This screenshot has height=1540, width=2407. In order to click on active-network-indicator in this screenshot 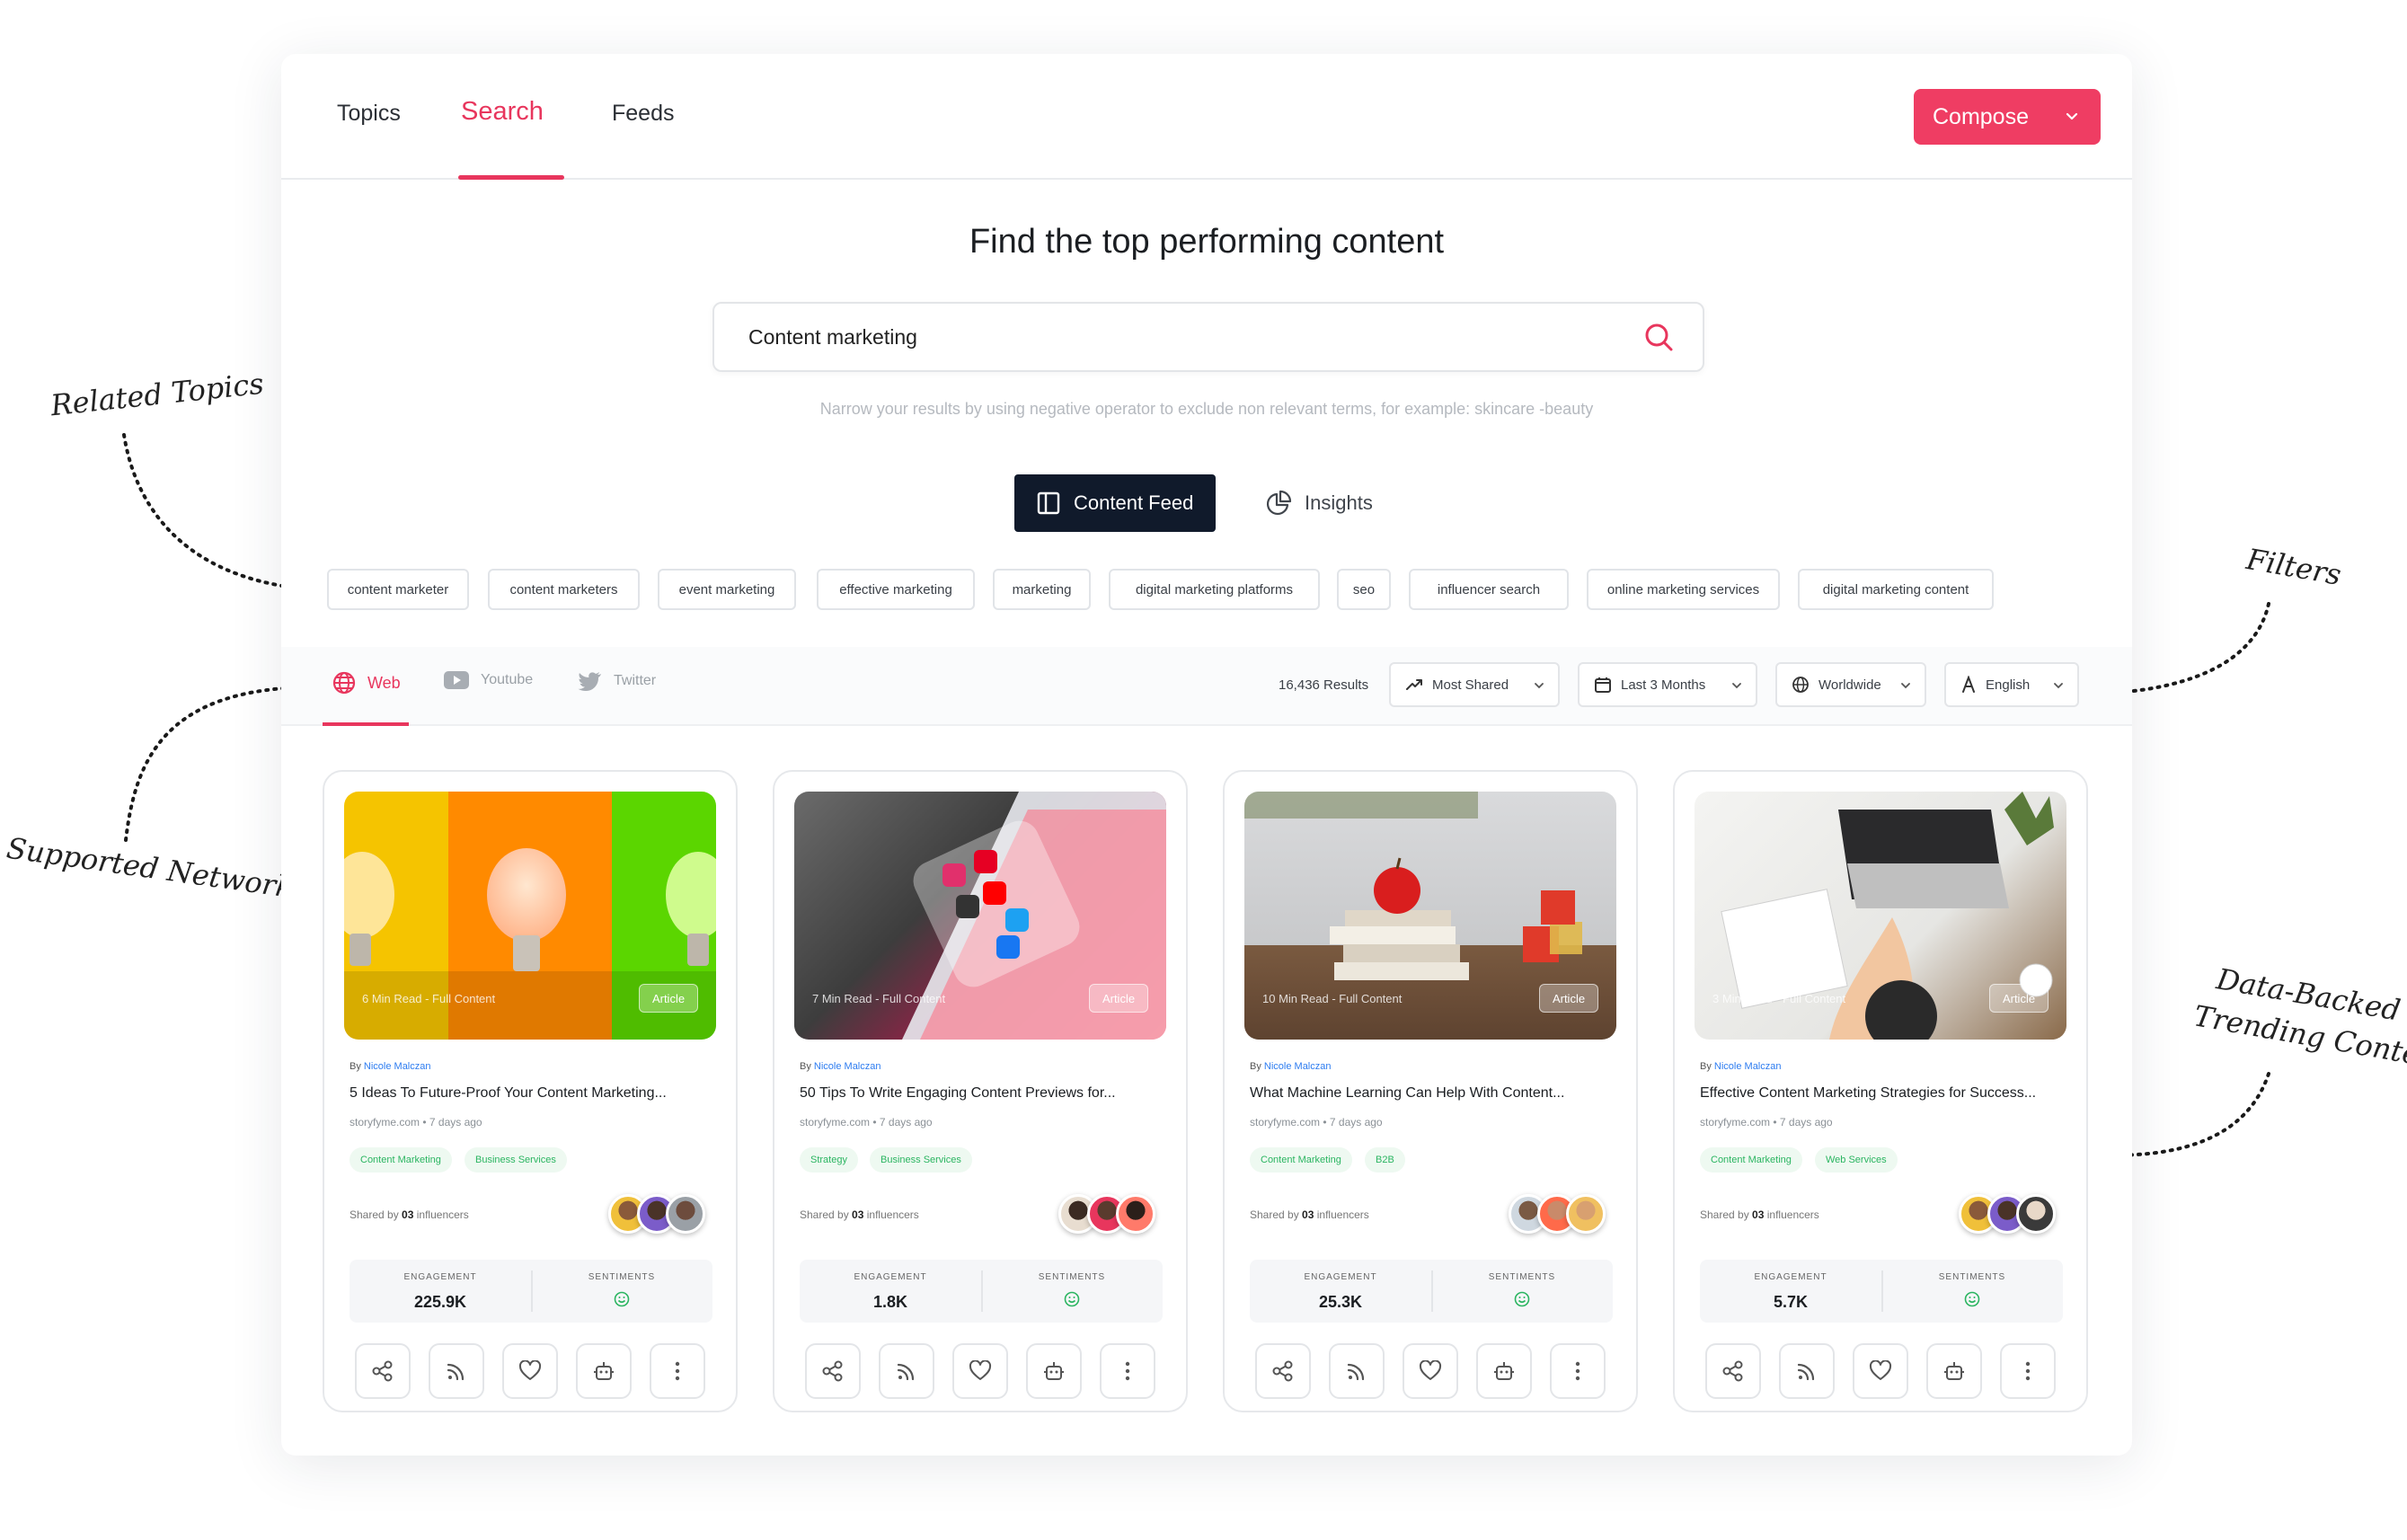, I will do `click(366, 724)`.